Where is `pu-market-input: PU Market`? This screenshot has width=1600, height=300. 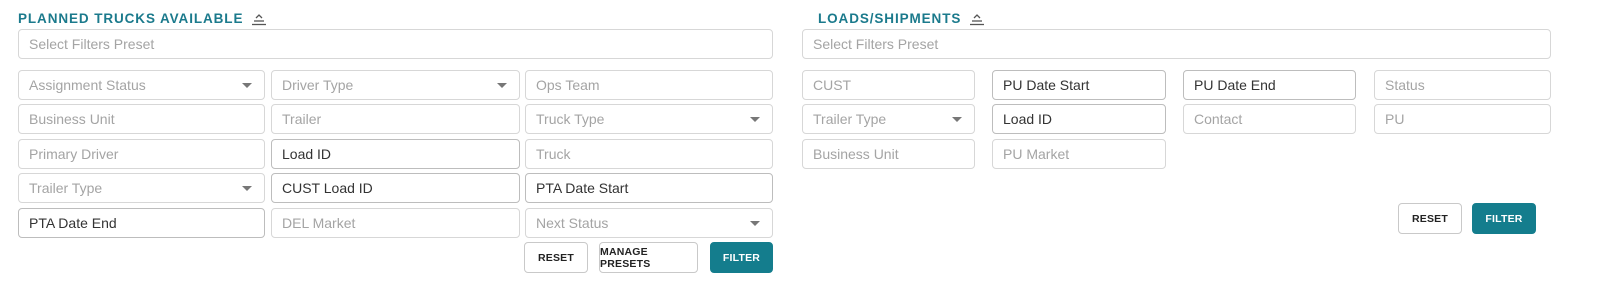
pu-market-input: PU Market is located at coordinates (1079, 154).